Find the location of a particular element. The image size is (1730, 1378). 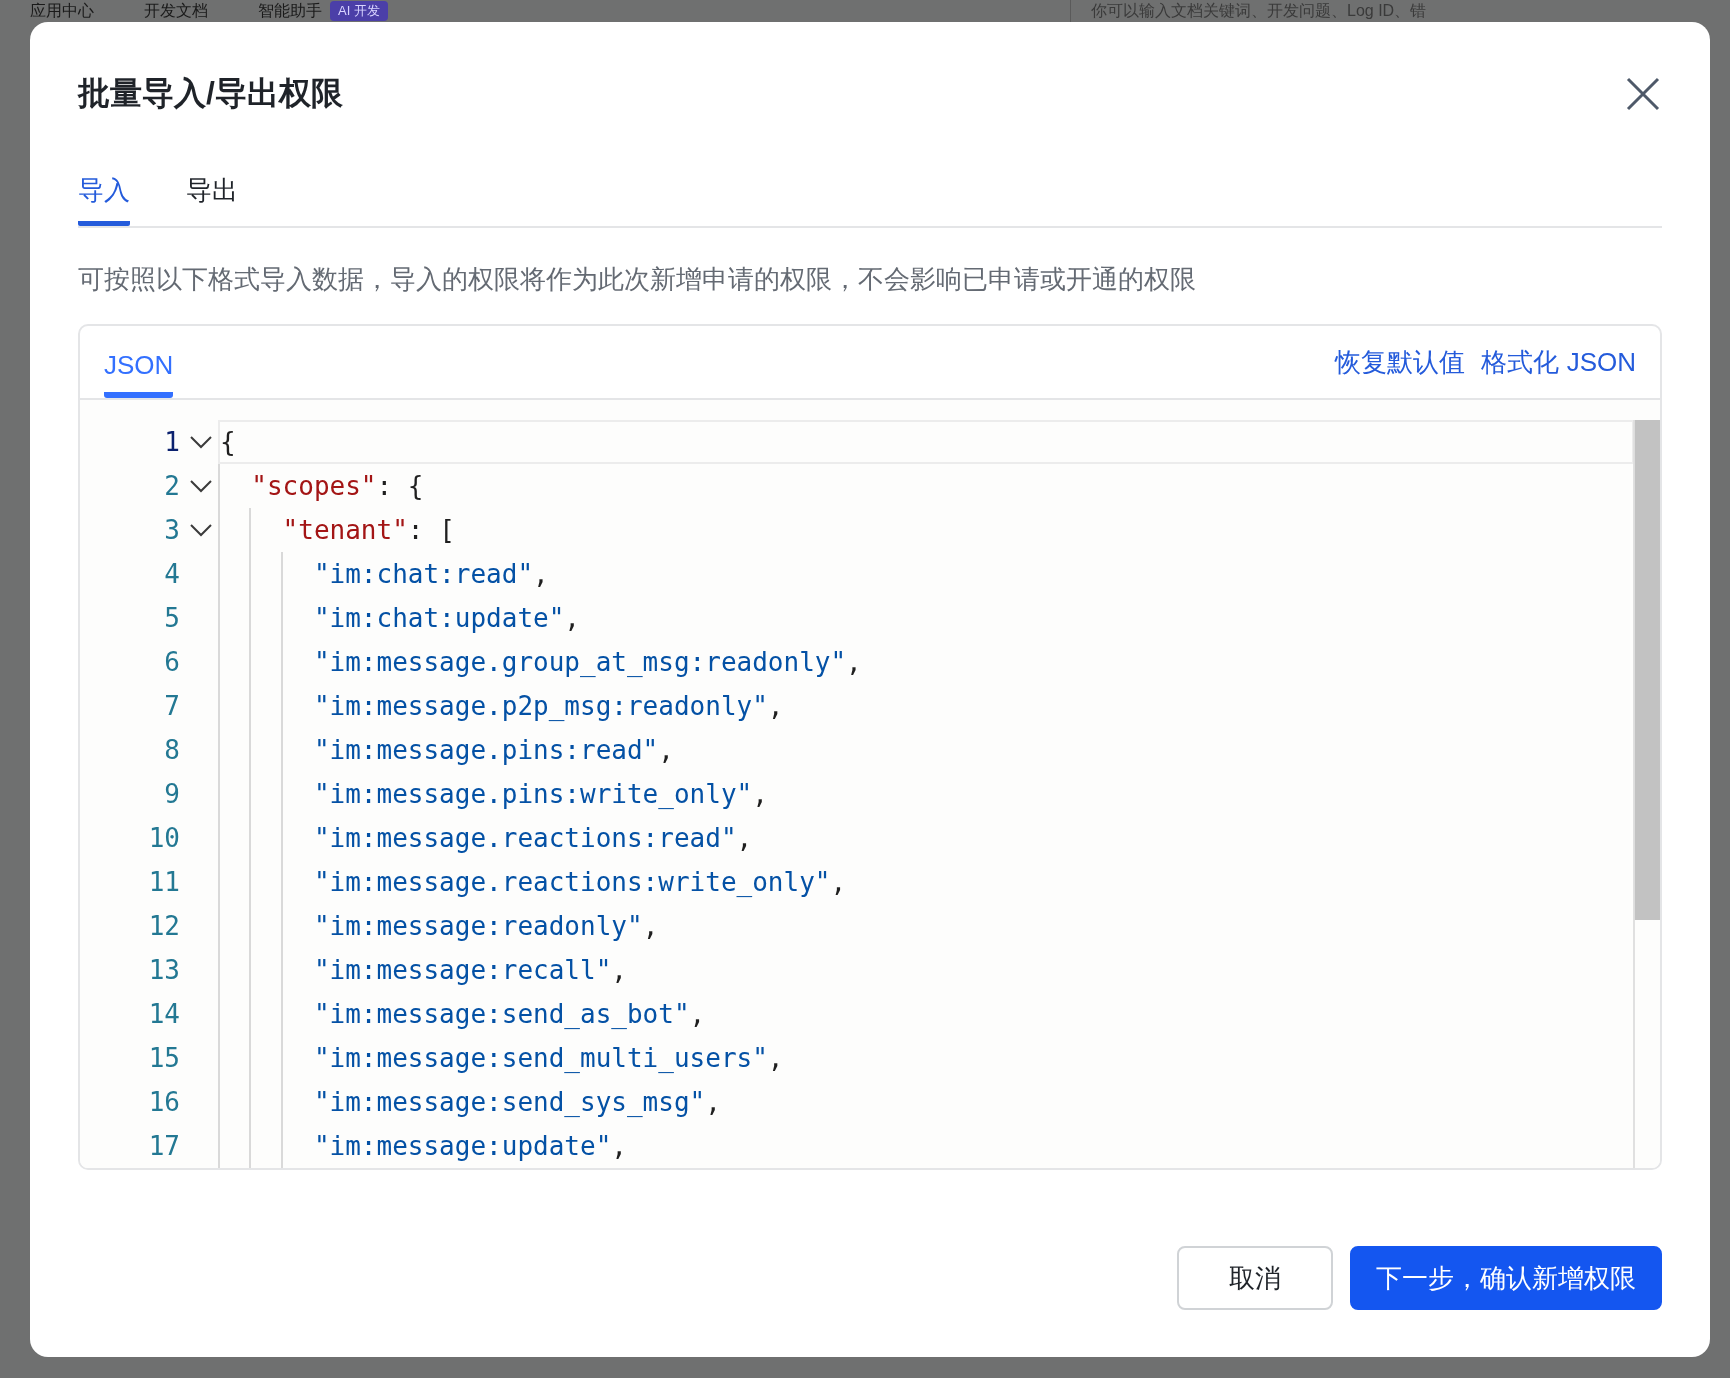

code-line: "im:message:readonly", is located at coordinates (486, 926).